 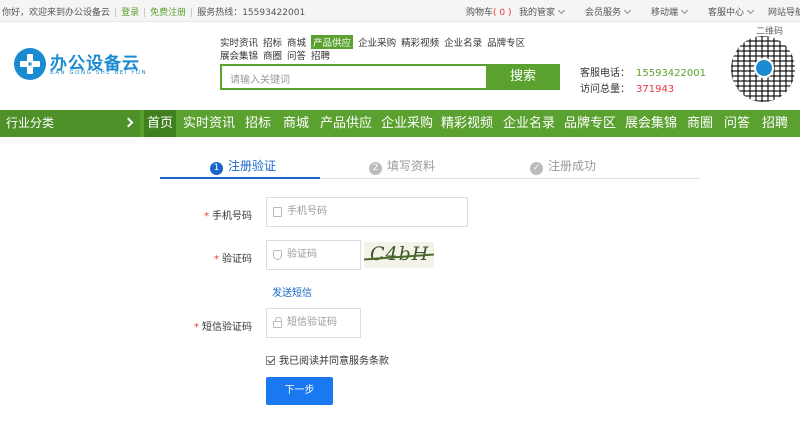 What do you see at coordinates (239, 55) in the screenshot?
I see `header-link: 展会集锦` at bounding box center [239, 55].